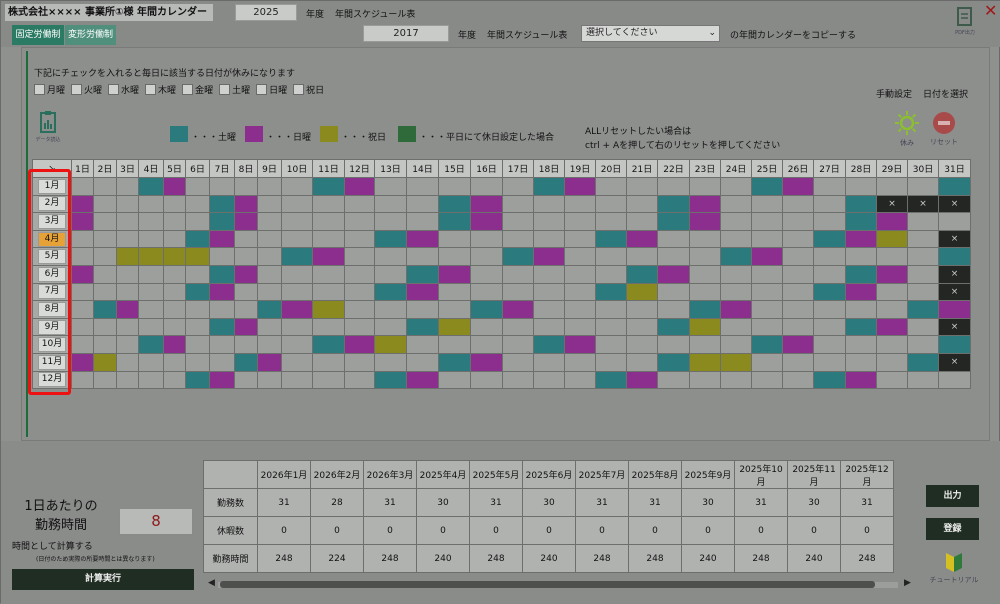 The height and width of the screenshot is (604, 1000). What do you see at coordinates (406, 33) in the screenshot?
I see `copy-year-input: 2017` at bounding box center [406, 33].